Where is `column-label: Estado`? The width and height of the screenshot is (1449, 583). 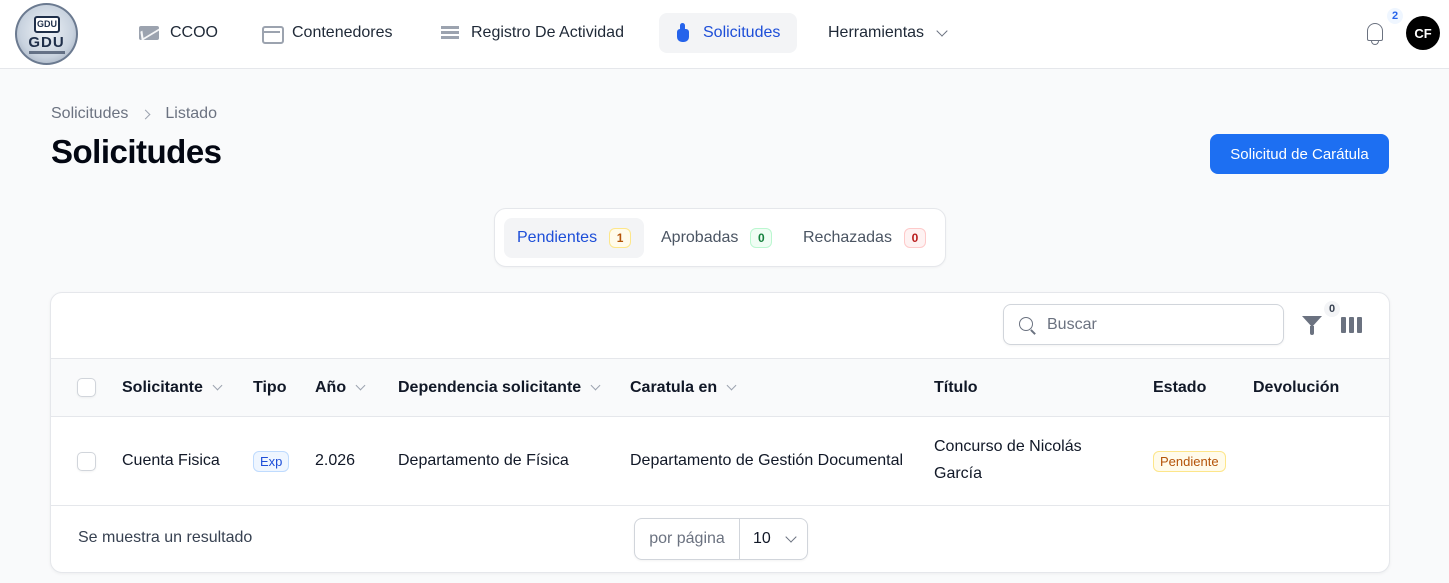
column-label: Estado is located at coordinates (1180, 387).